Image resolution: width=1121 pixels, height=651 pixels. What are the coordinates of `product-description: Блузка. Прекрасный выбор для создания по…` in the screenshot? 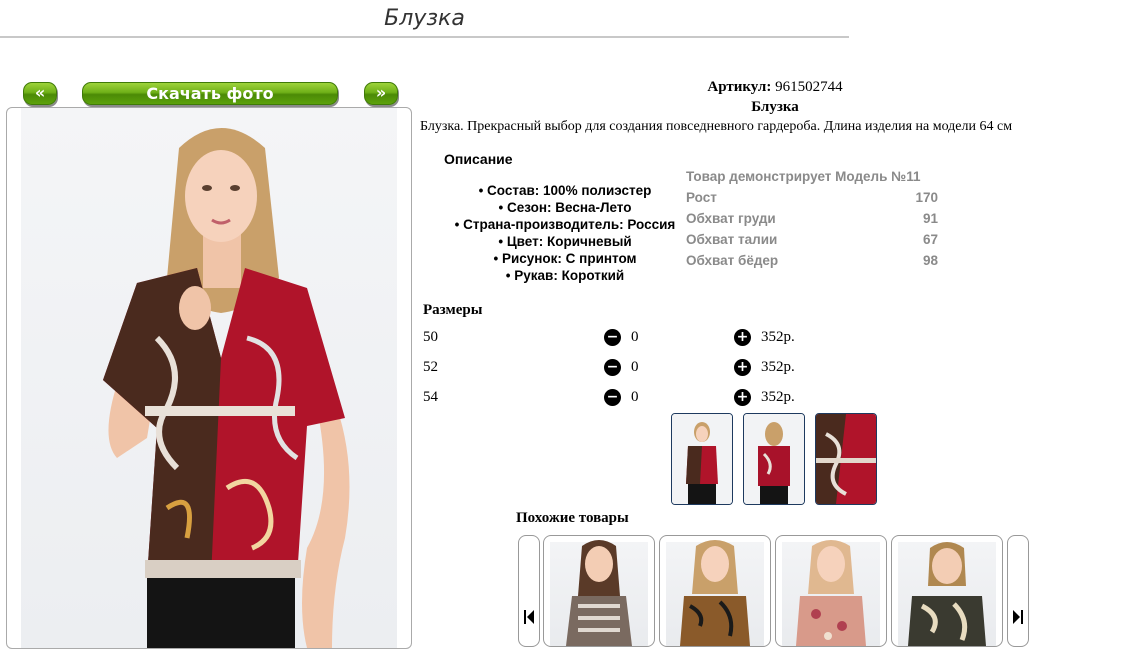 It's located at (716, 126).